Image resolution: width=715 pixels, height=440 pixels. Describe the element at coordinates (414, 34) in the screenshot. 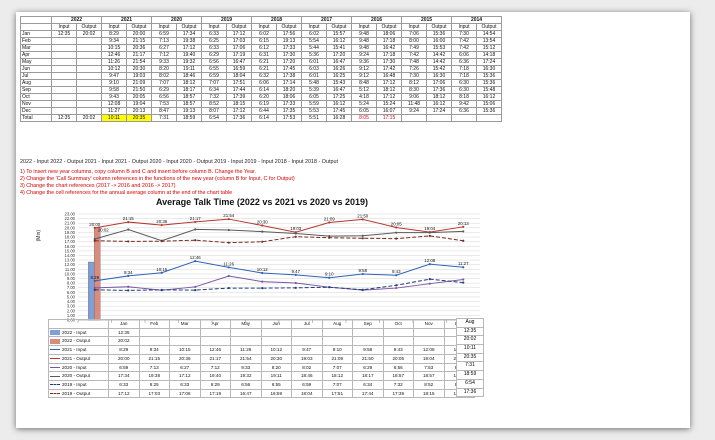

I see `table-cell: 7:06` at that location.